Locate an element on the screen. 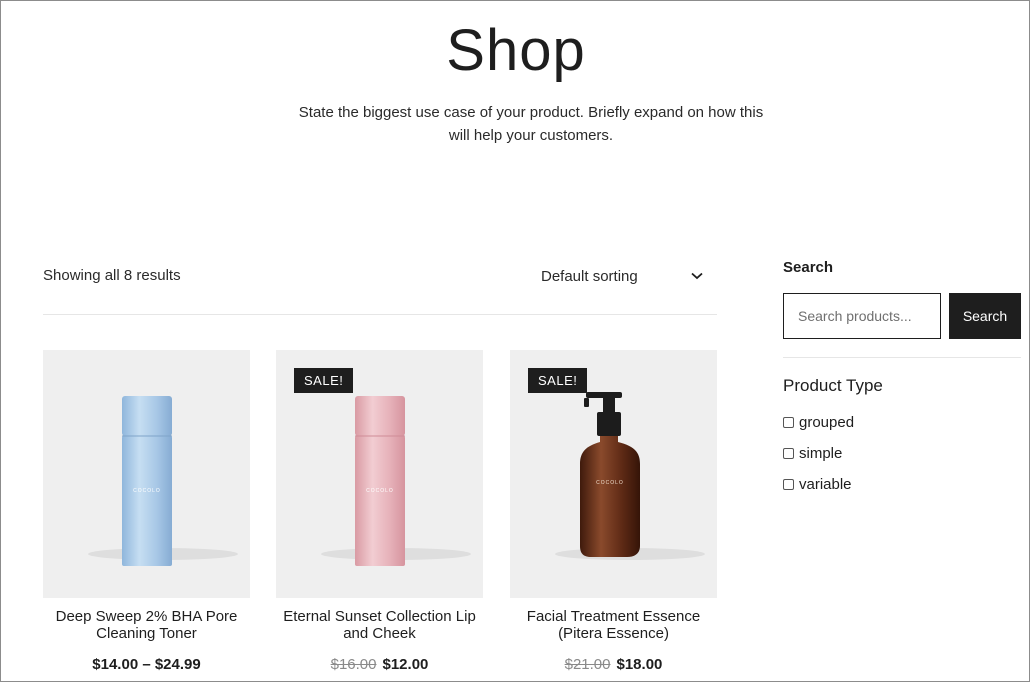  product-price-current: $18.00 is located at coordinates (639, 664).